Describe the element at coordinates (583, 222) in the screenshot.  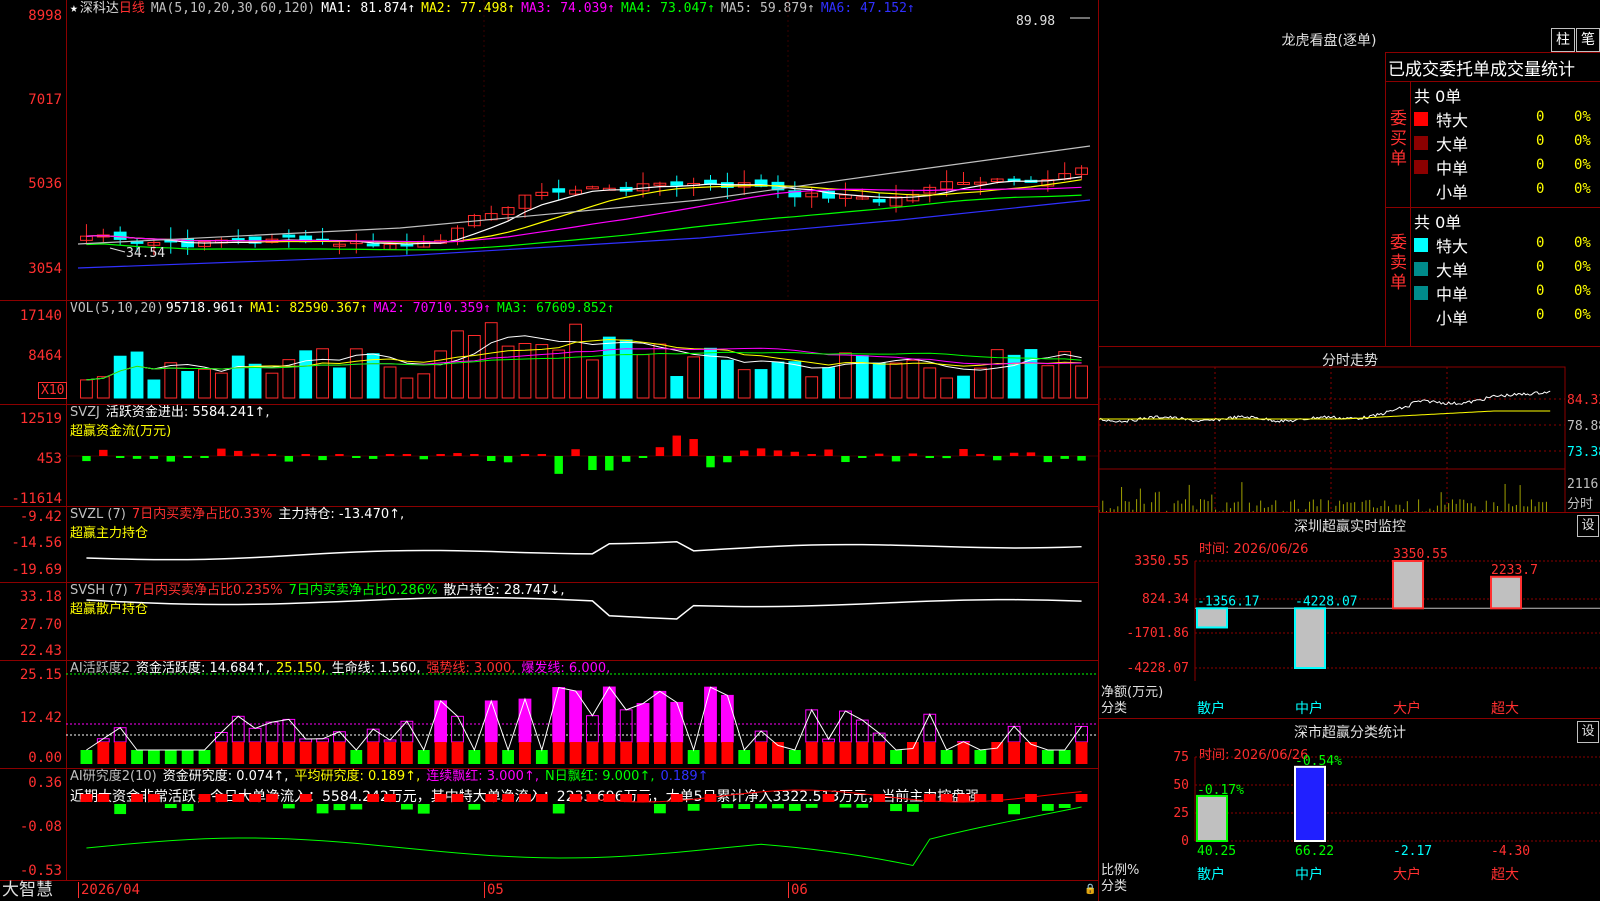
I see `ma-line` at that location.